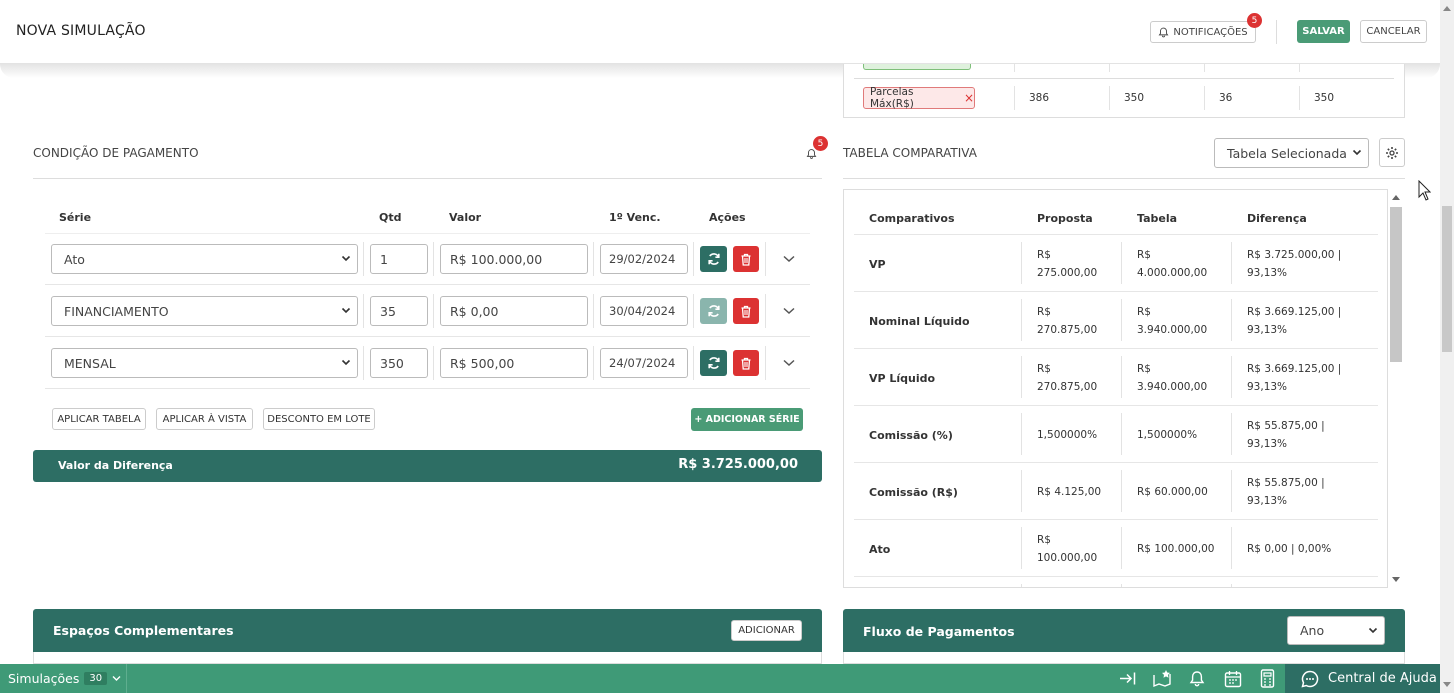 The height and width of the screenshot is (693, 1454). I want to click on comparison-title-divider, so click(1124, 178).